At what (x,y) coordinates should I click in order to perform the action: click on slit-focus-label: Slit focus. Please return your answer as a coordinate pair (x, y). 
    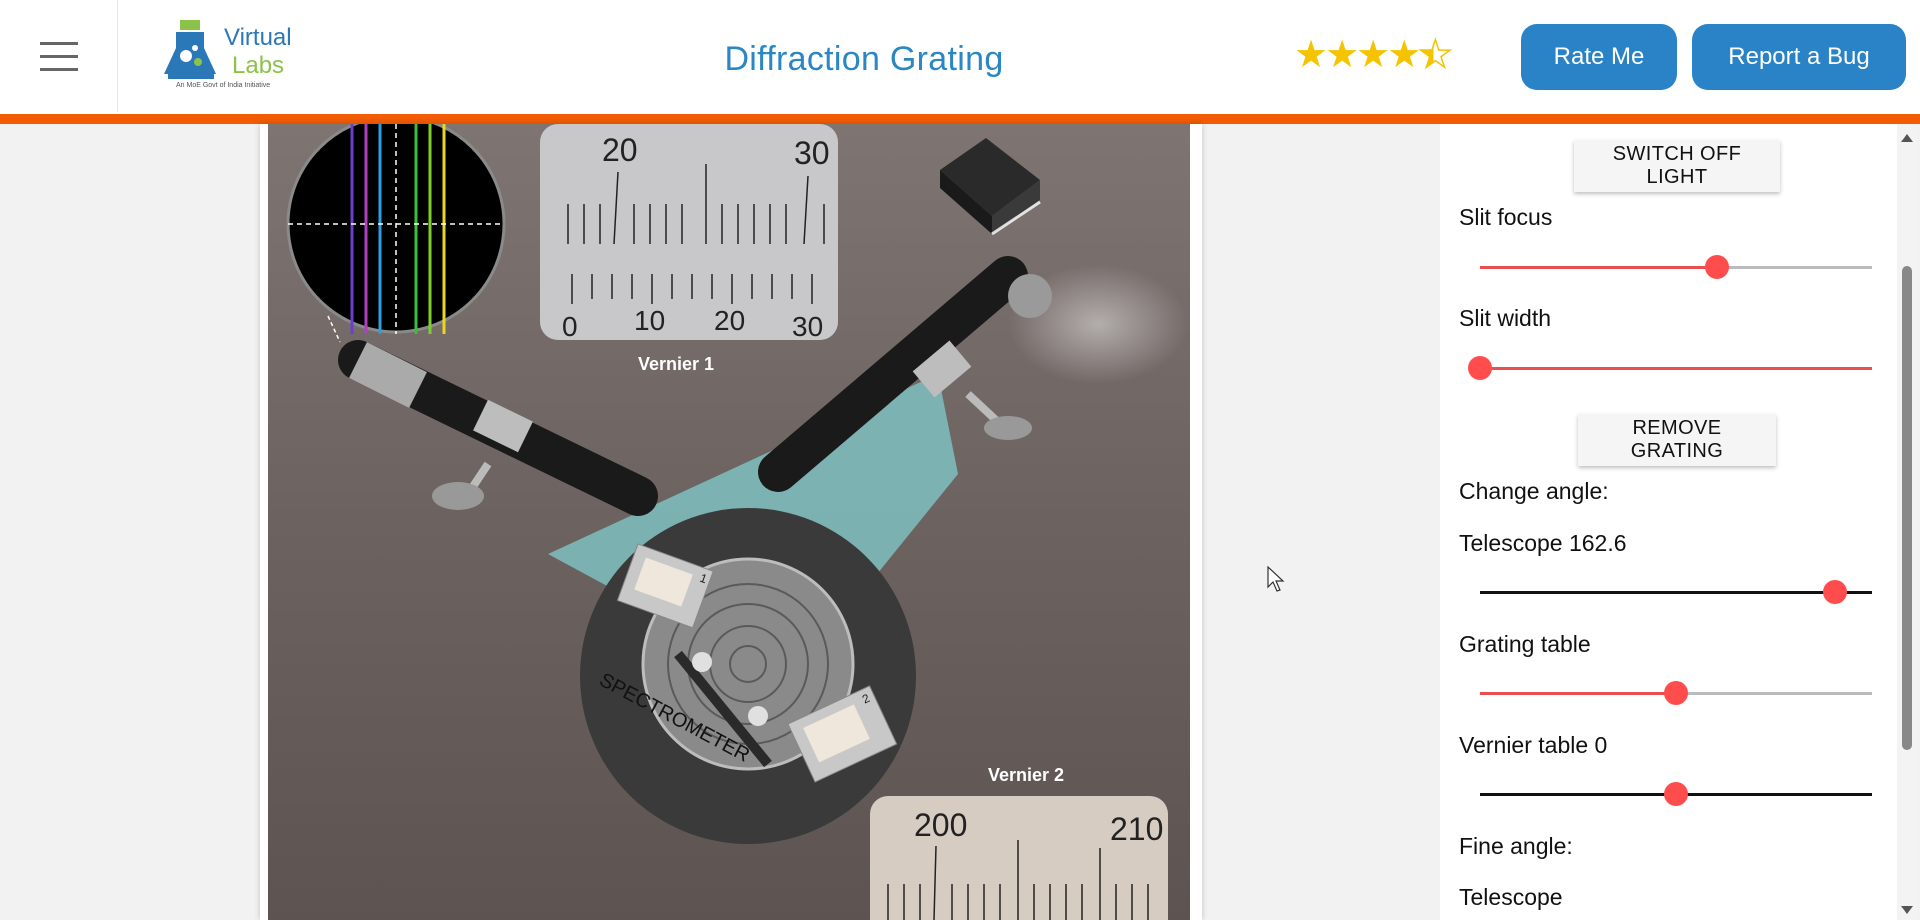
    Looking at the image, I should click on (1506, 217).